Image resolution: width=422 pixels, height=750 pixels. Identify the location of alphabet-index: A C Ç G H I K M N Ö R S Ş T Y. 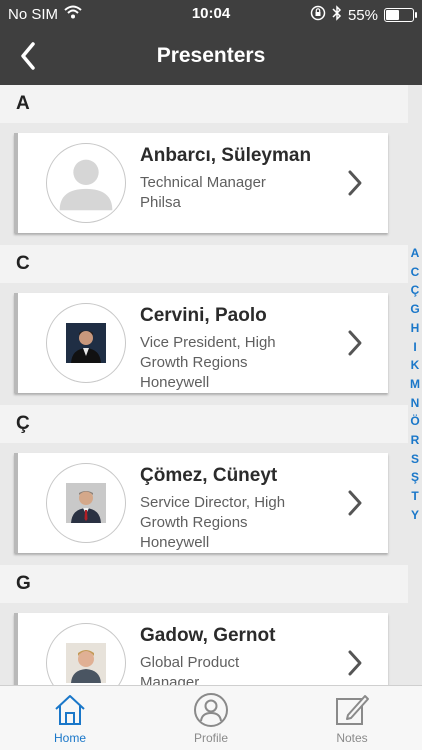
(415, 384).